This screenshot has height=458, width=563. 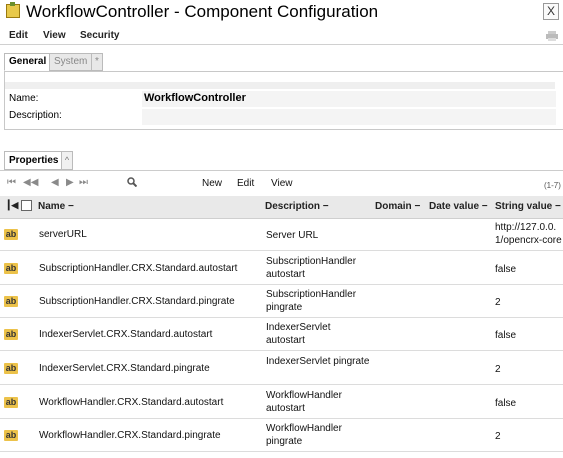 I want to click on grid-toolbar: ⏮ ◀◀ ◀ ▶ ⏭ New Edit View (1-7), so click(x=281, y=182).